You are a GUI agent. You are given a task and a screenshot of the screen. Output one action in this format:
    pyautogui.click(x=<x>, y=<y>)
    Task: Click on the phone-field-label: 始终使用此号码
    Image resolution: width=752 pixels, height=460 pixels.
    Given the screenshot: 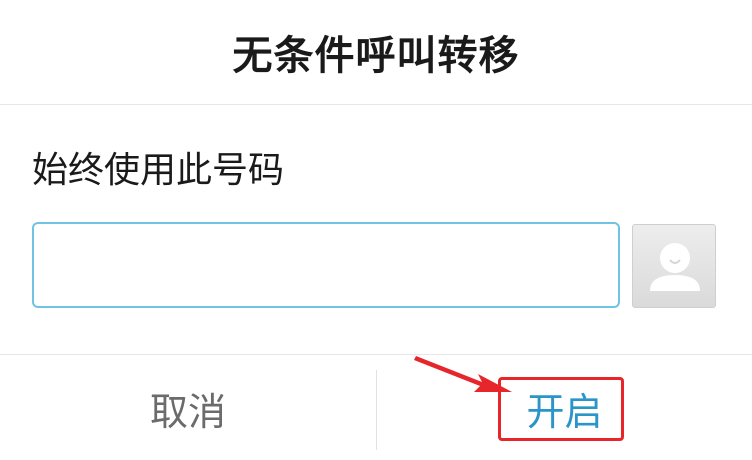 What is the action you would take?
    pyautogui.click(x=158, y=170)
    